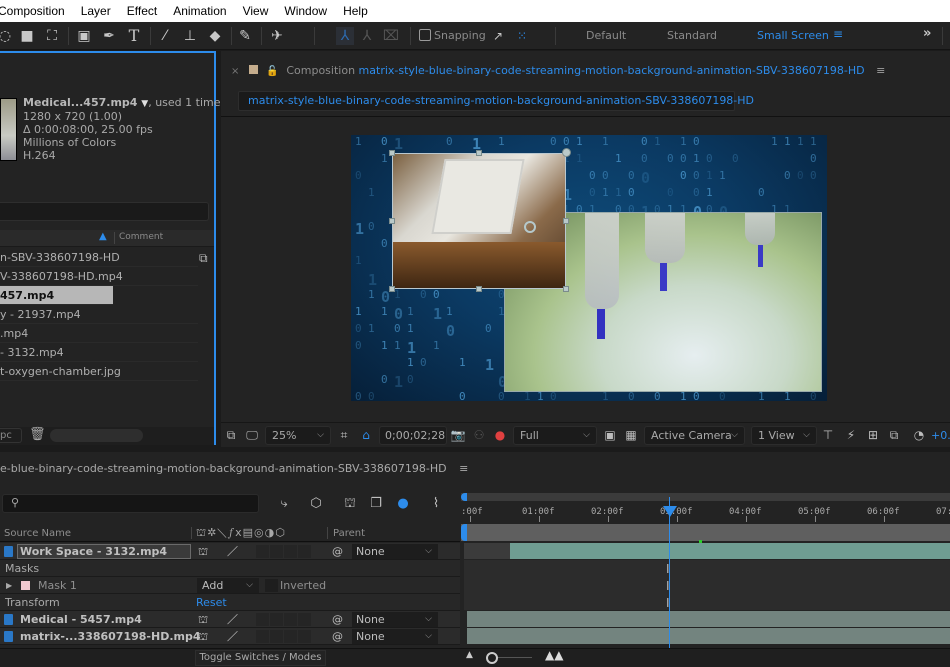  I want to click on expand-triangle-icon: ▶, so click(9, 585).